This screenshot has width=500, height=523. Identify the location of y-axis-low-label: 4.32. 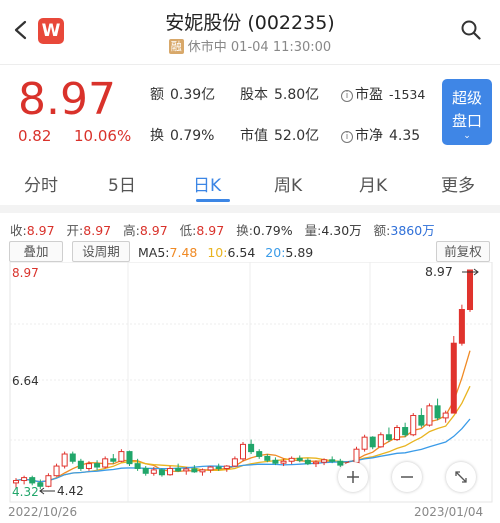
(25, 492).